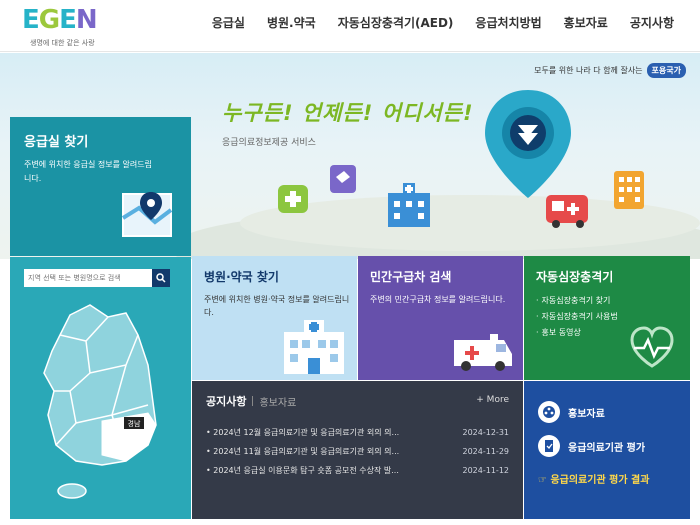 The image size is (700, 525). Describe the element at coordinates (411, 277) in the screenshot. I see `ambulance-card-title: 민간구급차 검색` at that location.